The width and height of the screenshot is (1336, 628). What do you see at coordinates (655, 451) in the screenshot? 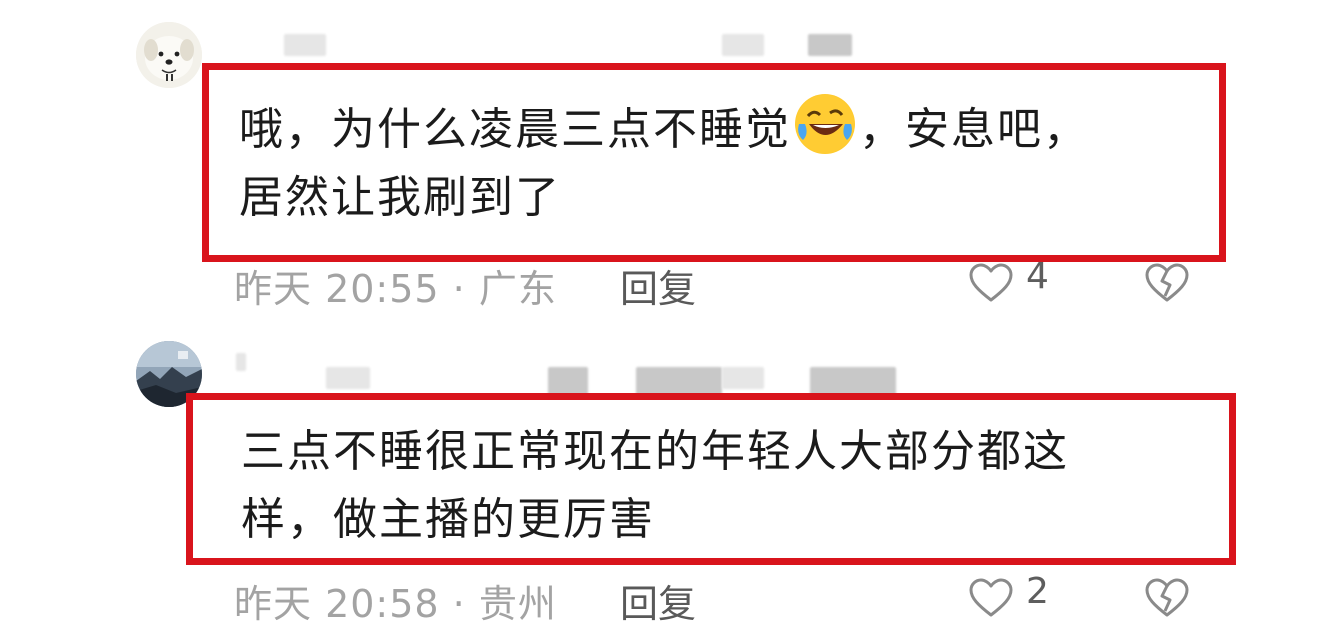
I see `comment-text-line: 三点不睡很正常现在的年轻人大部分都这` at bounding box center [655, 451].